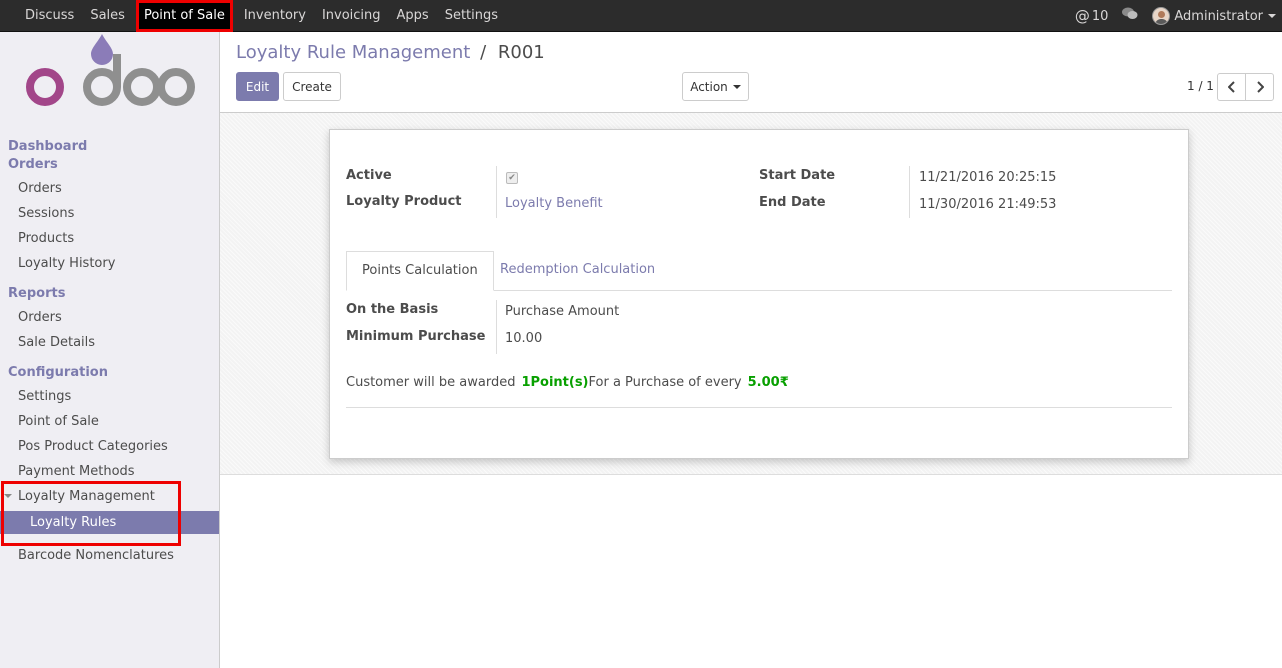 The width and height of the screenshot is (1282, 668). I want to click on menu-sales: Sales, so click(107, 16).